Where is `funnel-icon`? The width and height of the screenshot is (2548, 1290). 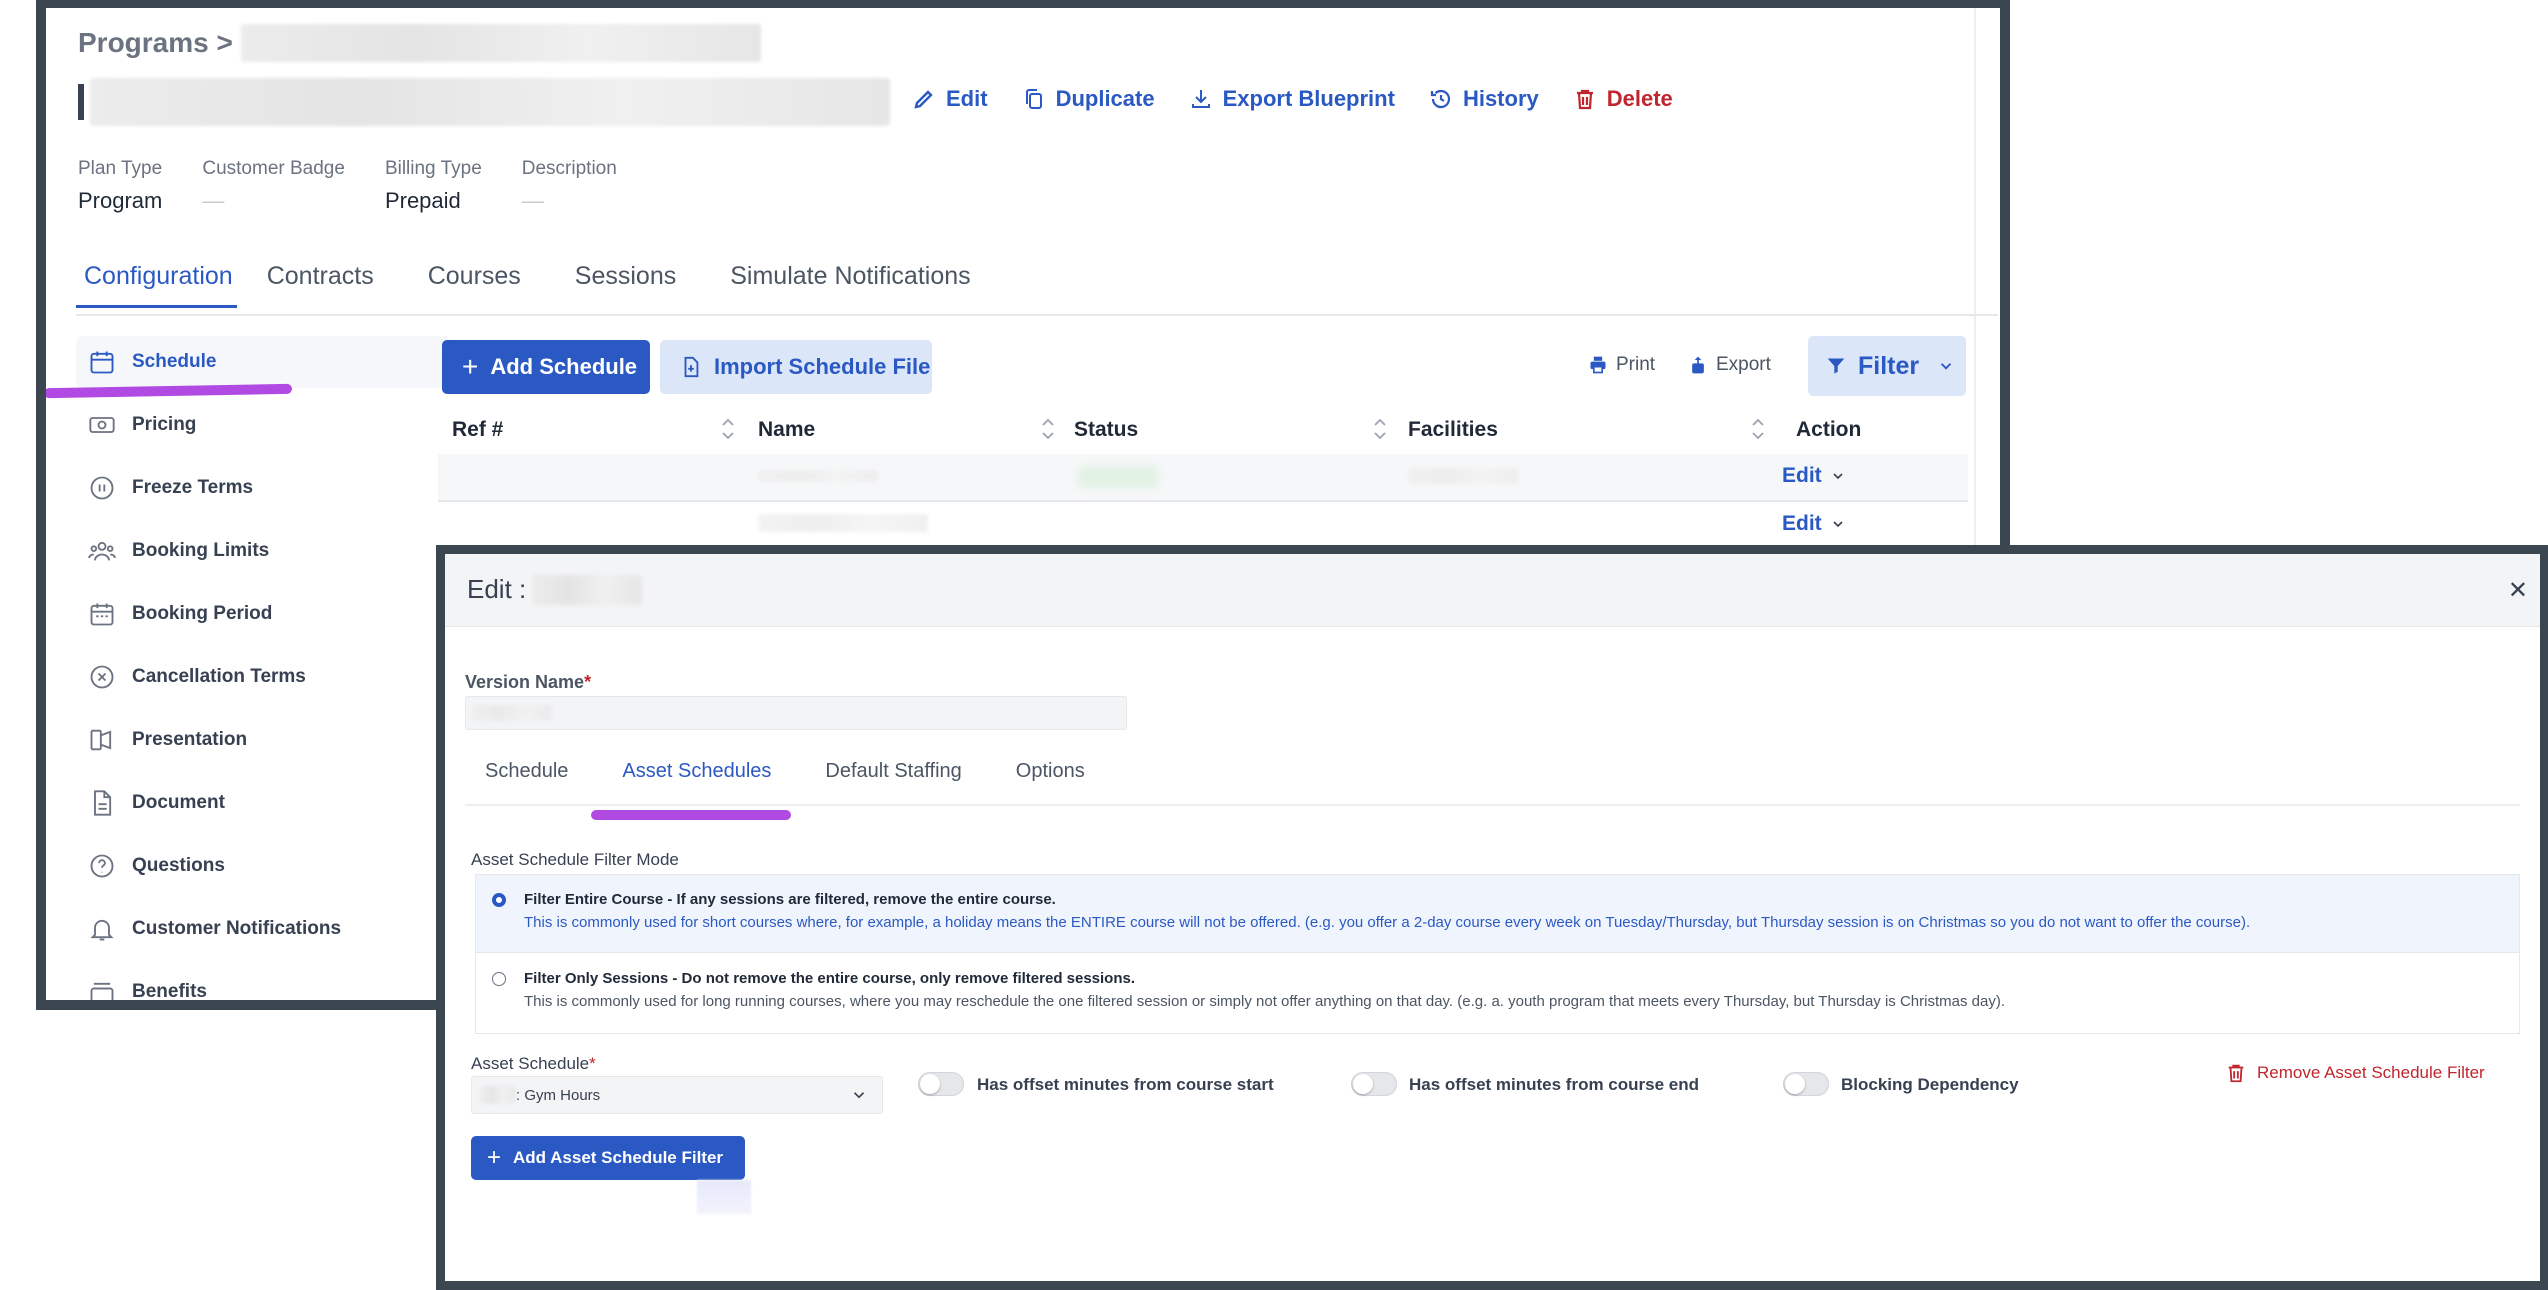
funnel-icon is located at coordinates (1836, 366).